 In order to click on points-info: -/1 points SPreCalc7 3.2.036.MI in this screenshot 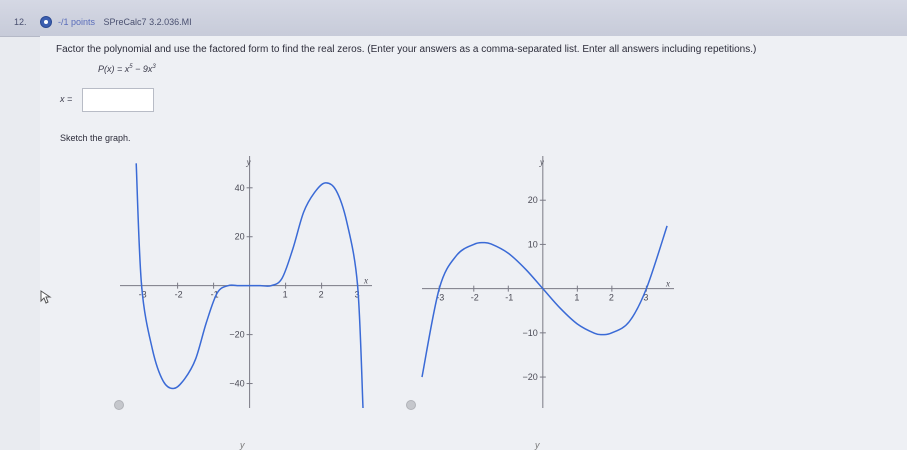, I will do `click(125, 22)`.